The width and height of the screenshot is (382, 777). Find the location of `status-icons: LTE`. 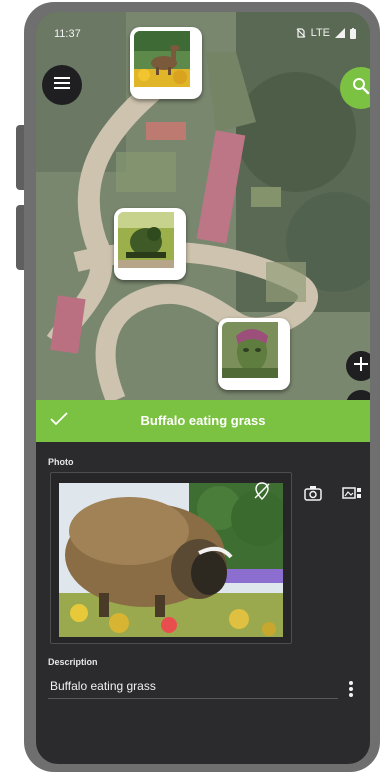

status-icons: LTE is located at coordinates (326, 33).